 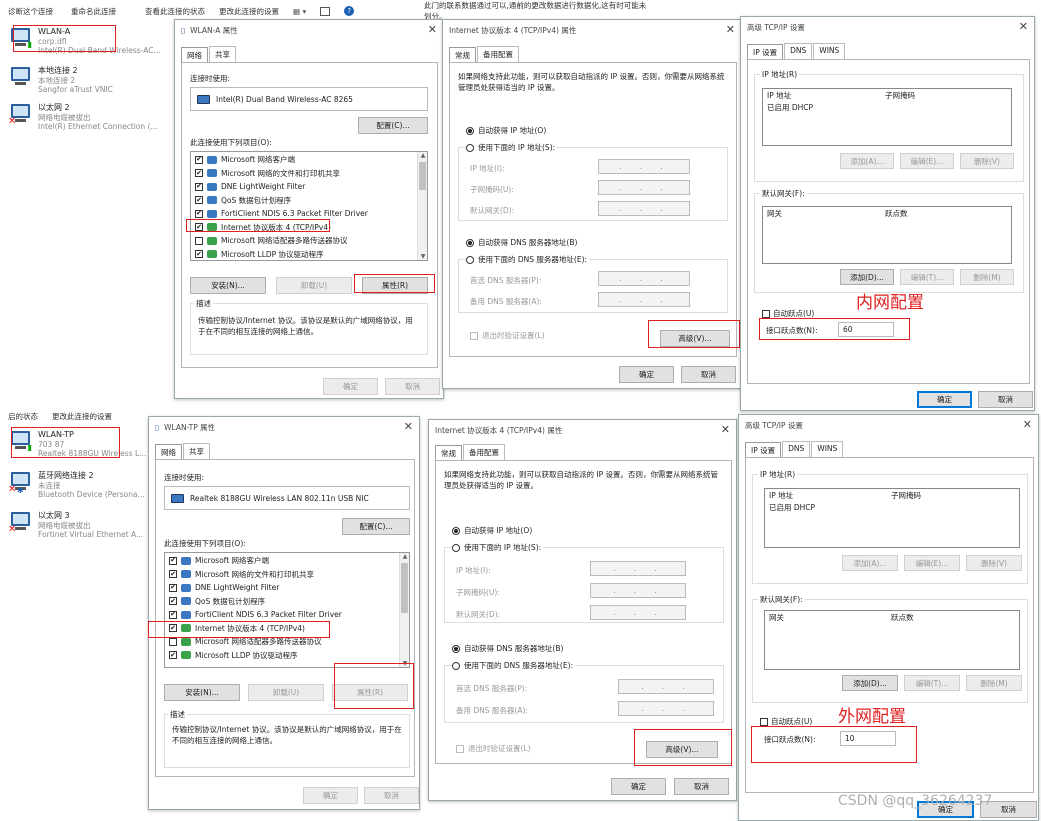 What do you see at coordinates (349, 11) in the screenshot?
I see `help-icon: ?` at bounding box center [349, 11].